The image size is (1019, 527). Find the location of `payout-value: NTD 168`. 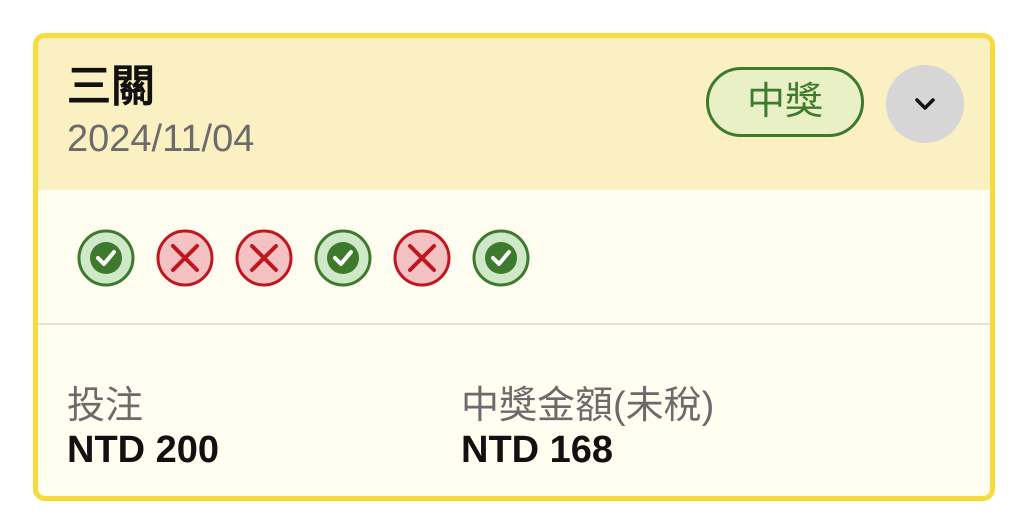

payout-value: NTD 168 is located at coordinates (537, 450).